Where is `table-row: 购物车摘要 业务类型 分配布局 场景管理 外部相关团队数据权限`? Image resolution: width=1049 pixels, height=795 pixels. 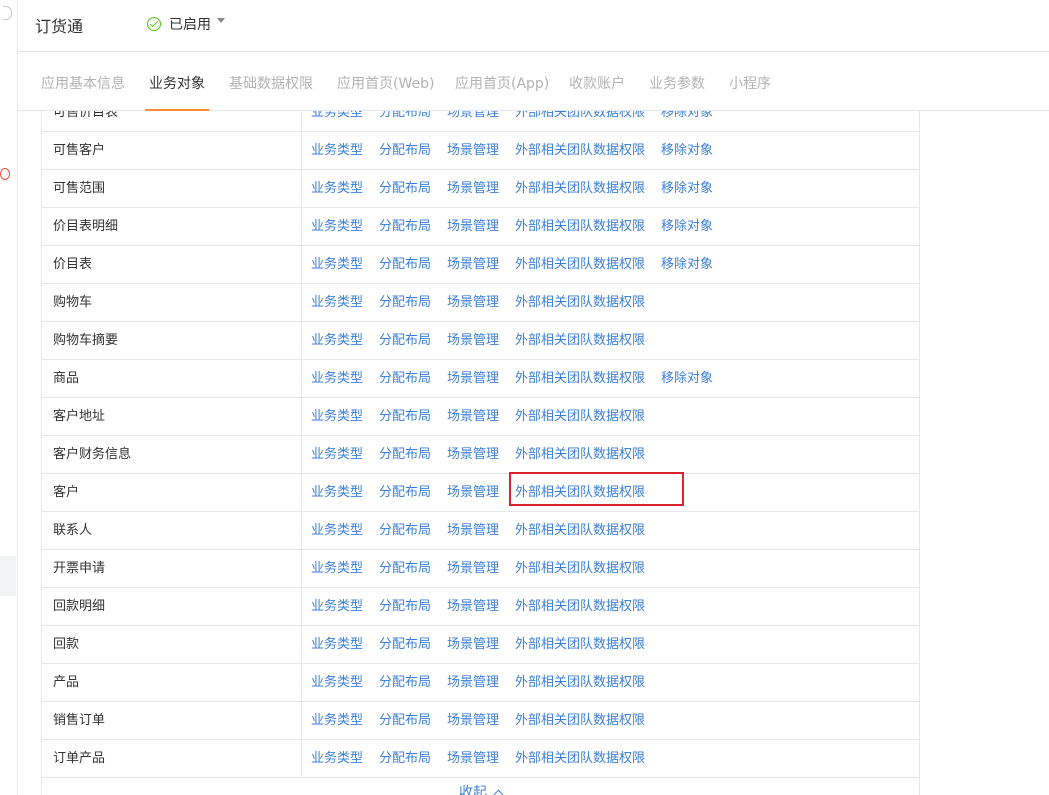 table-row: 购物车摘要 业务类型 分配布局 场景管理 外部相关团队数据权限 is located at coordinates (480, 341).